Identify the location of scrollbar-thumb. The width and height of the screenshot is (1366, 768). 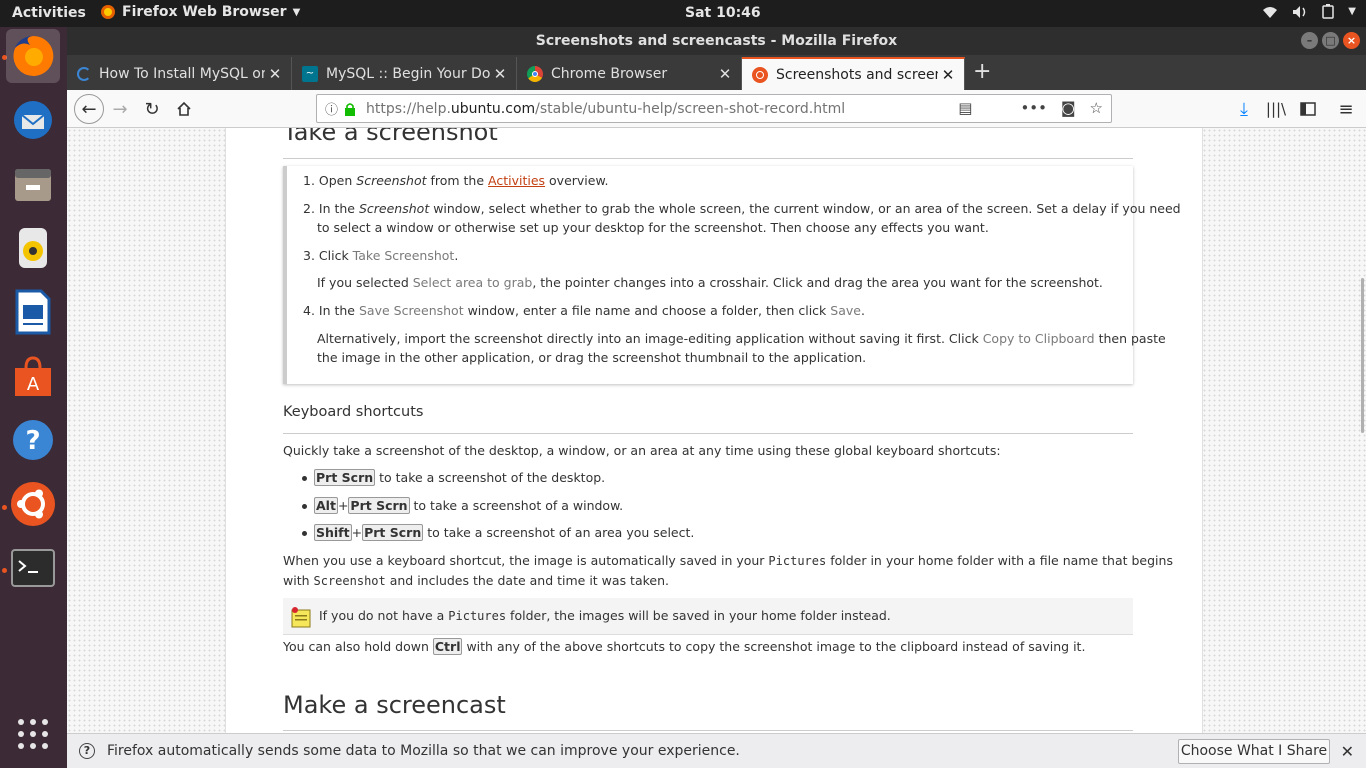
(1362, 355).